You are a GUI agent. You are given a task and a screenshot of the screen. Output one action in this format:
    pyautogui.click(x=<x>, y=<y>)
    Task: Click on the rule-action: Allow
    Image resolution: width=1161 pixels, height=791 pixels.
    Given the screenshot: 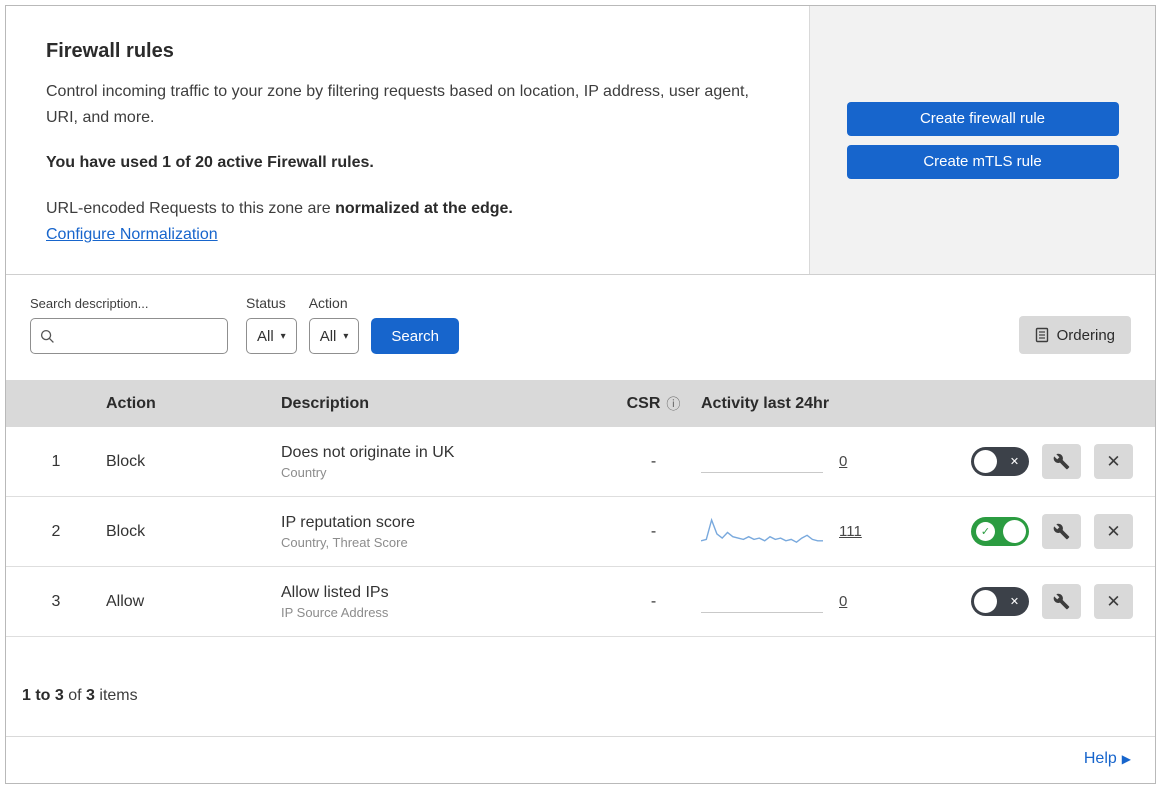 What is the action you would take?
    pyautogui.click(x=125, y=601)
    